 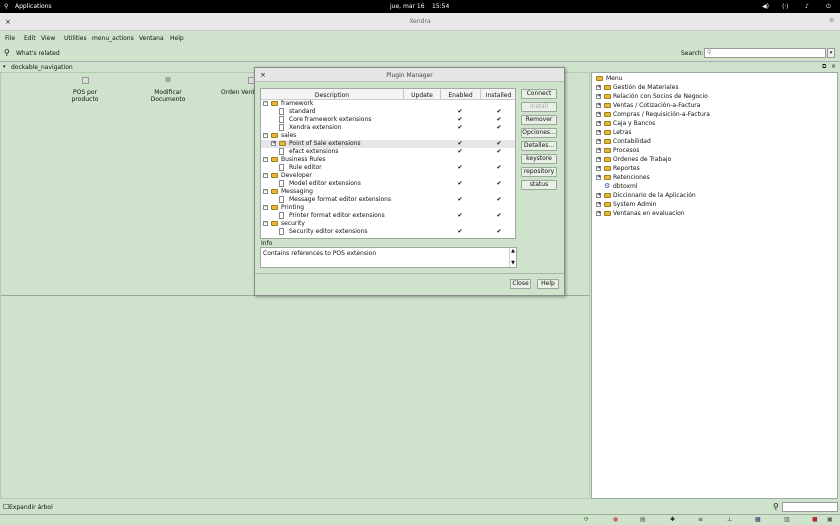 What do you see at coordinates (407, 6) in the screenshot?
I see `clock-date: jue, mar 16` at bounding box center [407, 6].